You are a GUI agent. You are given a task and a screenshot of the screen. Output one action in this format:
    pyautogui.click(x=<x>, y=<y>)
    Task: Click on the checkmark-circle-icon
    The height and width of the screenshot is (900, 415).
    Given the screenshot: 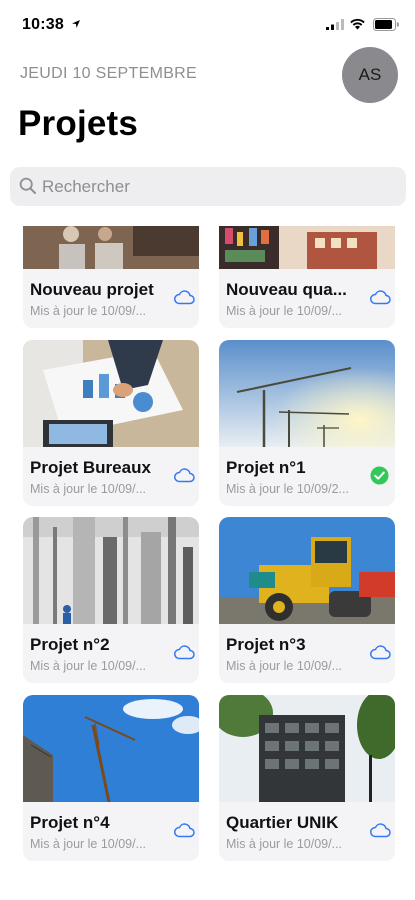 What is the action you would take?
    pyautogui.click(x=379, y=475)
    